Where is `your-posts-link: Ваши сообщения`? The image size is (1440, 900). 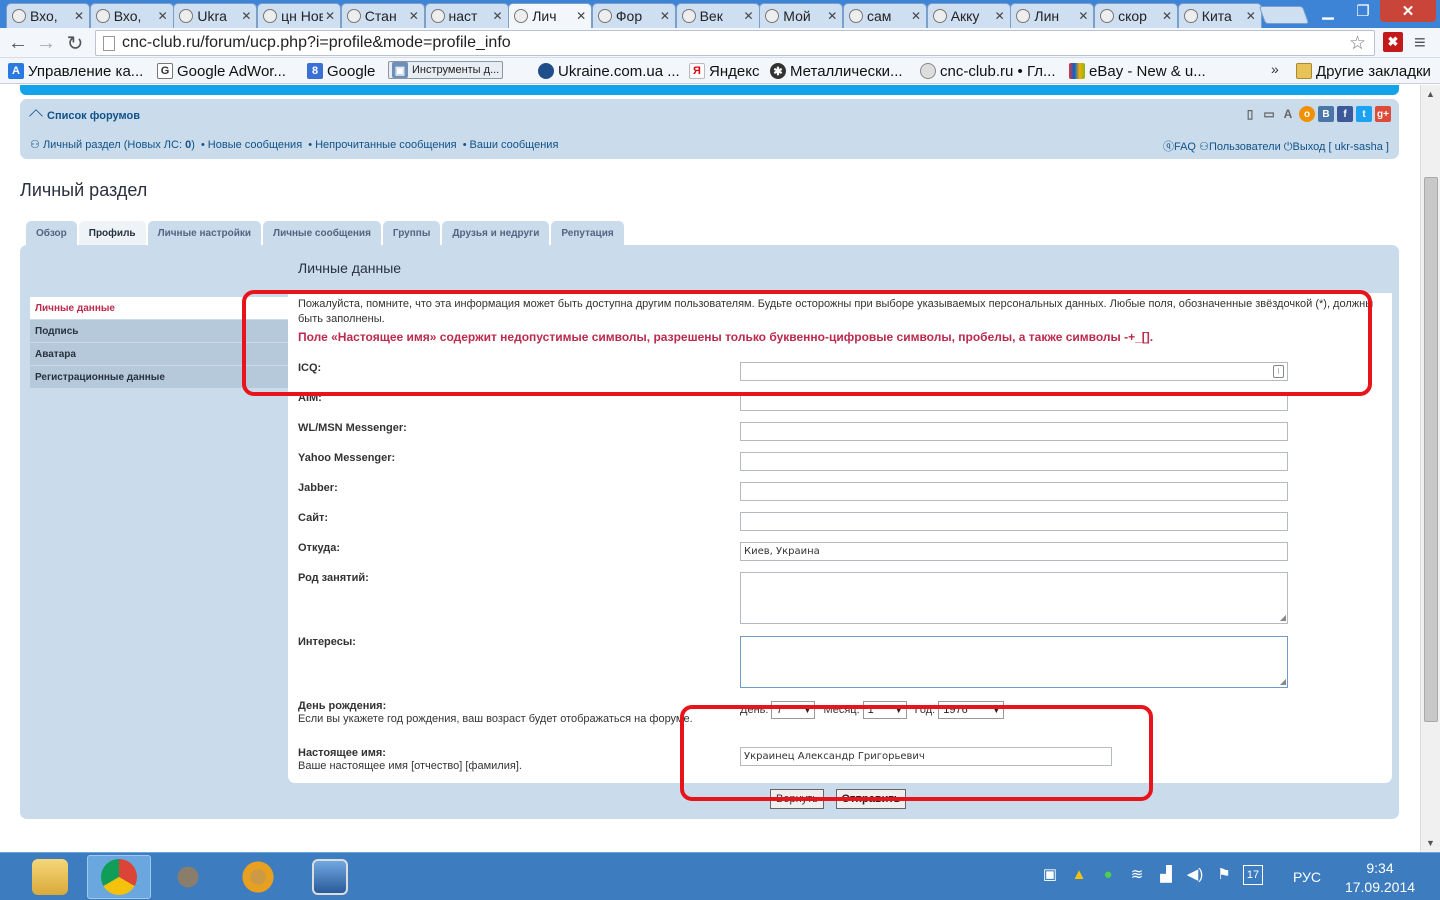
your-posts-link: Ваши сообщения is located at coordinates (514, 145).